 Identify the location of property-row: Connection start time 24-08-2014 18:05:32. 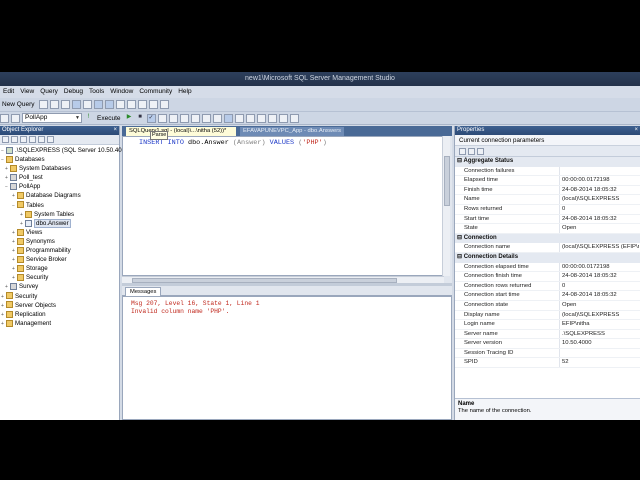
(547, 296).